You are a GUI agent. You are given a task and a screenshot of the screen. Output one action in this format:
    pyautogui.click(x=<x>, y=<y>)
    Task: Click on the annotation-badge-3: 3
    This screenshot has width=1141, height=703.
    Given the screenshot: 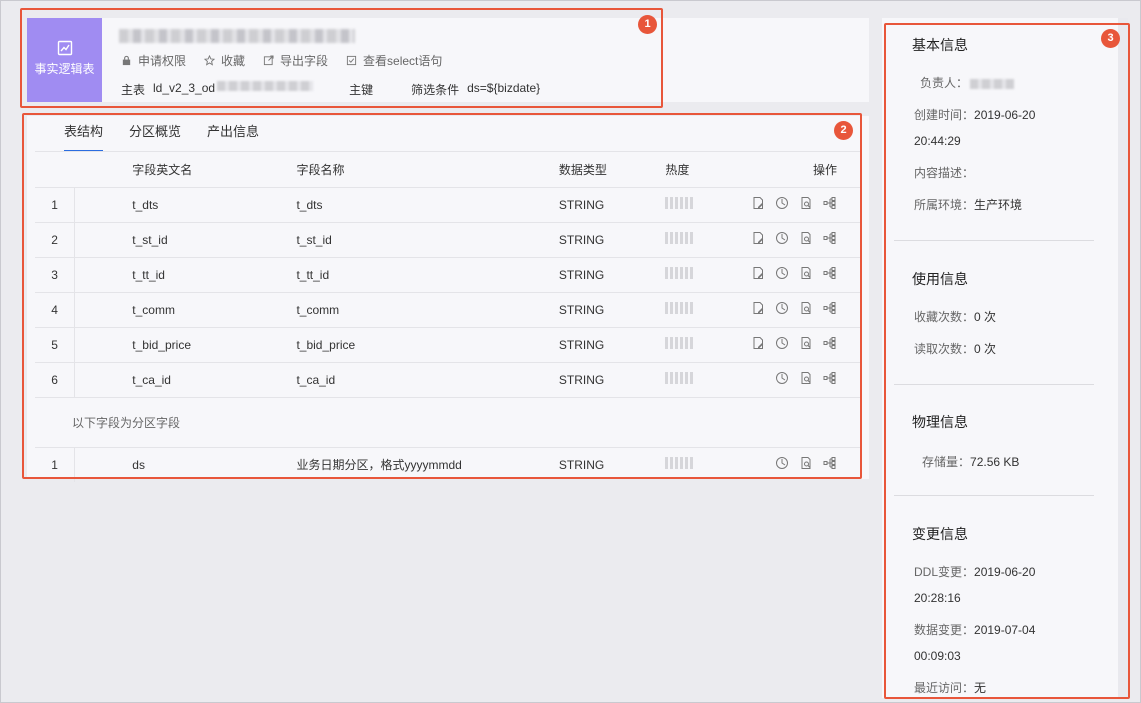 What is the action you would take?
    pyautogui.click(x=1110, y=38)
    